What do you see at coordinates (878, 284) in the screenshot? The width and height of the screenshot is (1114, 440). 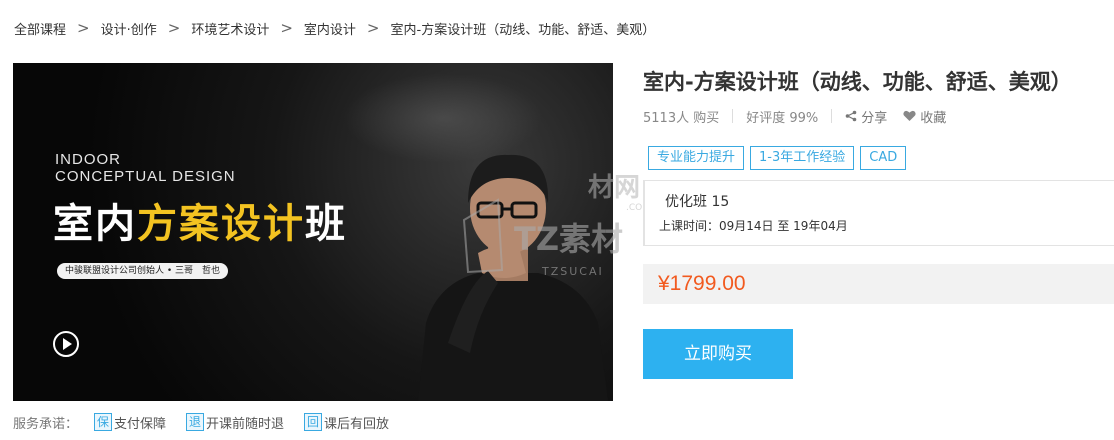 I see `price-bar: ¥1799.00` at bounding box center [878, 284].